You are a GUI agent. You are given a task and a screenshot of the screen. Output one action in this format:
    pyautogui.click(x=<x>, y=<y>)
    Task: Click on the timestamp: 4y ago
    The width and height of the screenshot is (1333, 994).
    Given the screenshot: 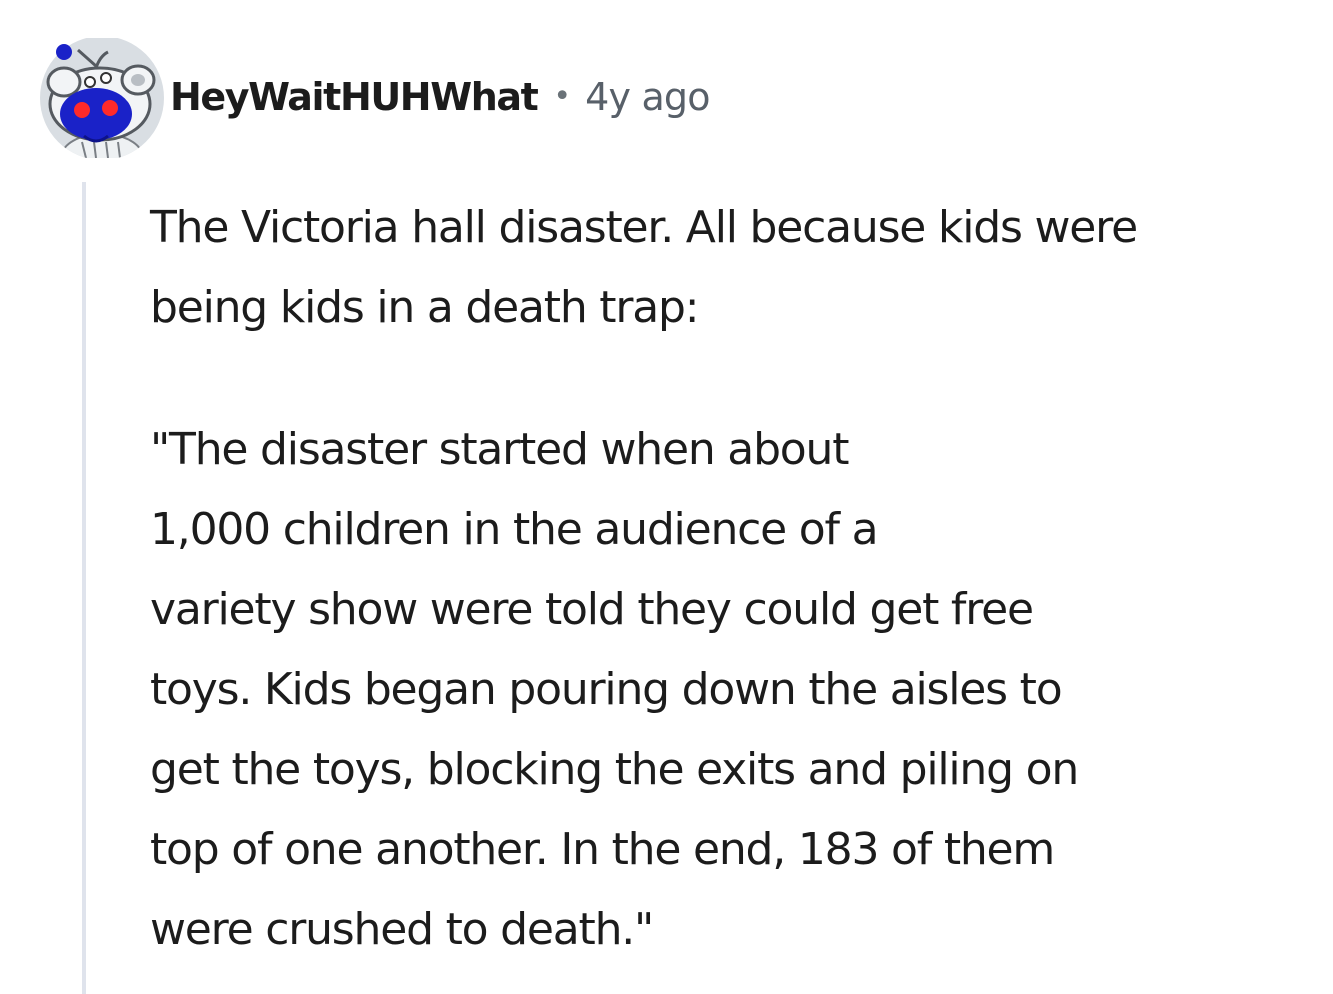 What is the action you would take?
    pyautogui.click(x=647, y=97)
    